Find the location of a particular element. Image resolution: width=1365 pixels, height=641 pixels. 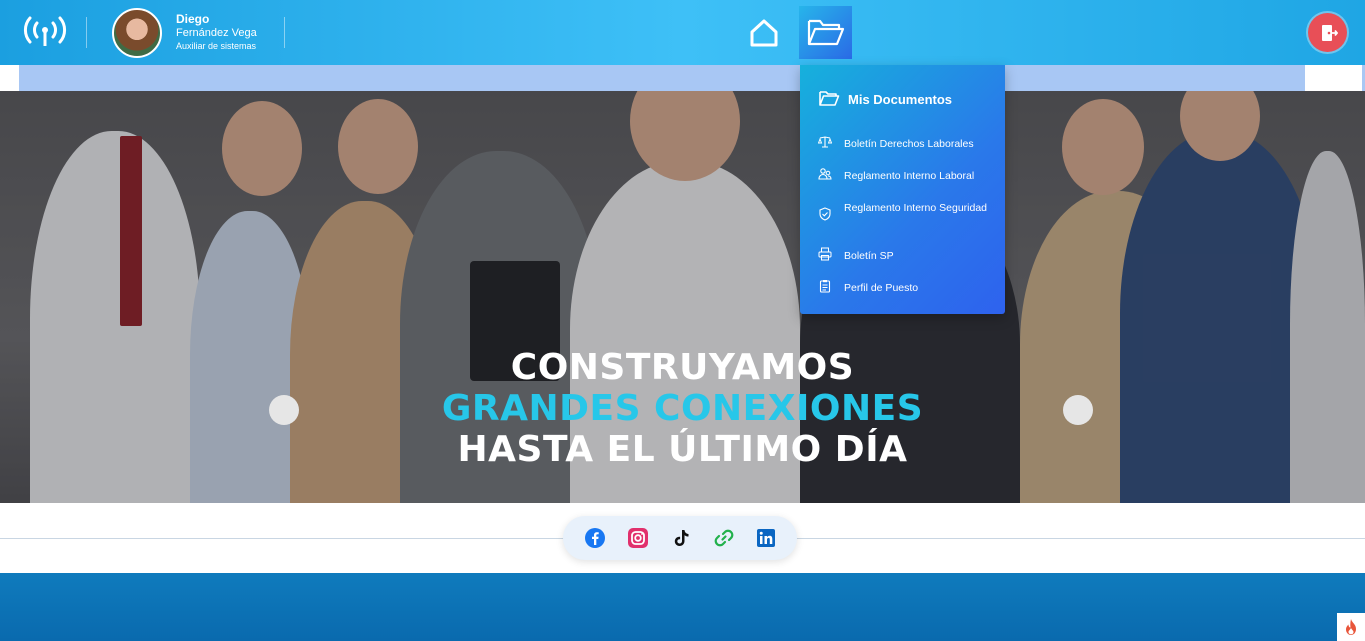

hero-line-2: GRANDES CONEXIONES is located at coordinates (682, 408).